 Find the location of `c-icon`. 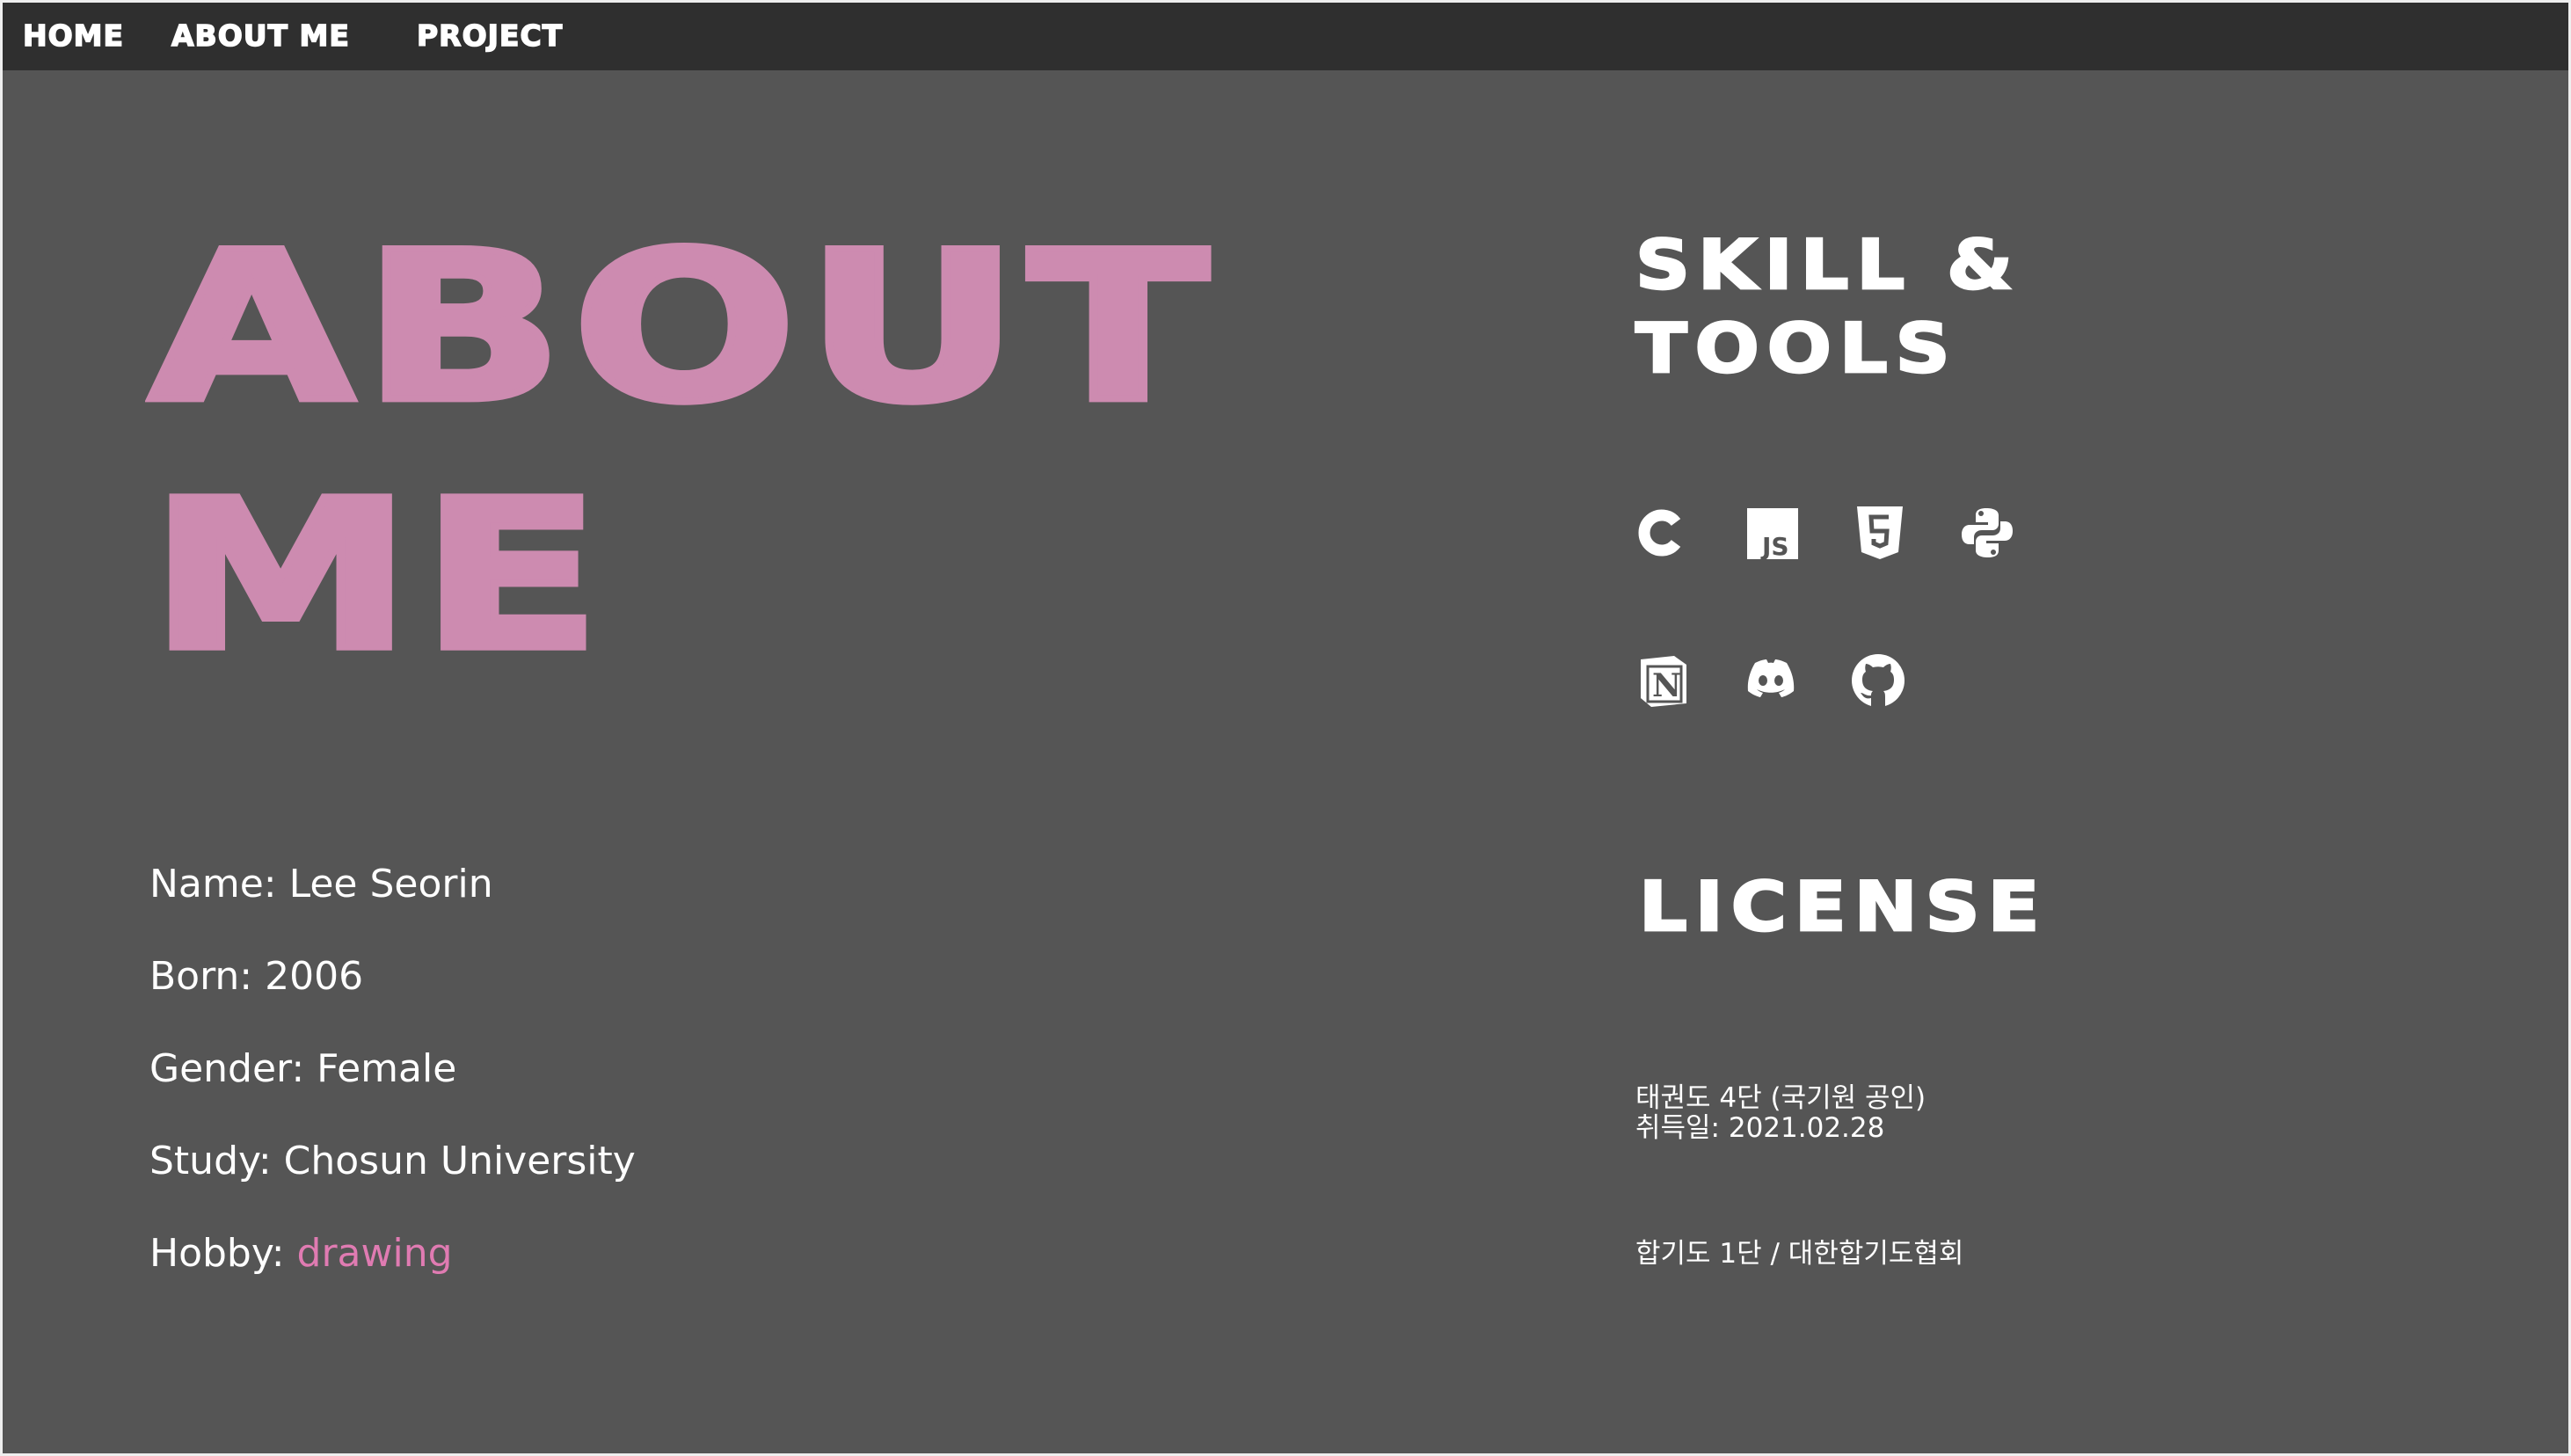

c-icon is located at coordinates (1663, 533).